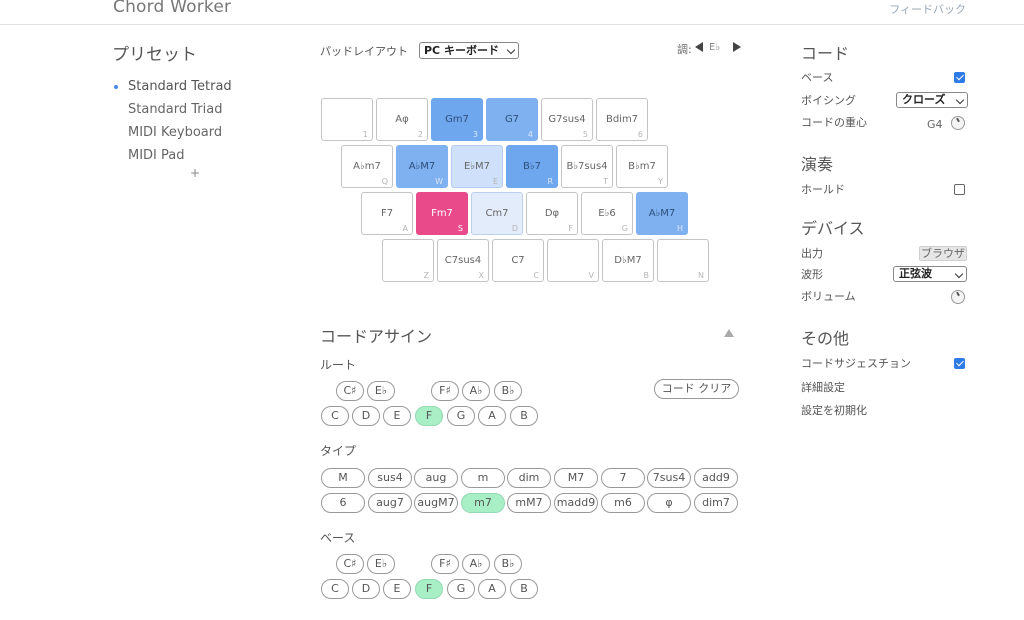 The width and height of the screenshot is (1024, 620). Describe the element at coordinates (477, 166) in the screenshot. I see `chord-pad: E♭M7 E` at that location.